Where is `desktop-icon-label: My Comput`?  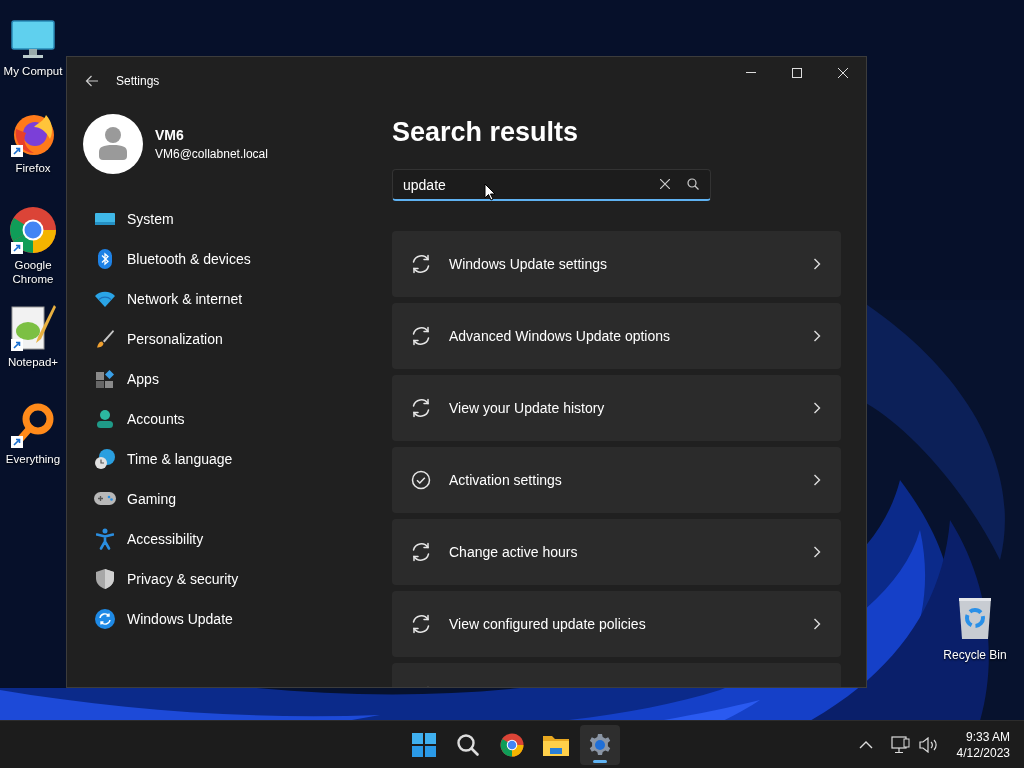
desktop-icon-label: My Comput is located at coordinates (33, 71).